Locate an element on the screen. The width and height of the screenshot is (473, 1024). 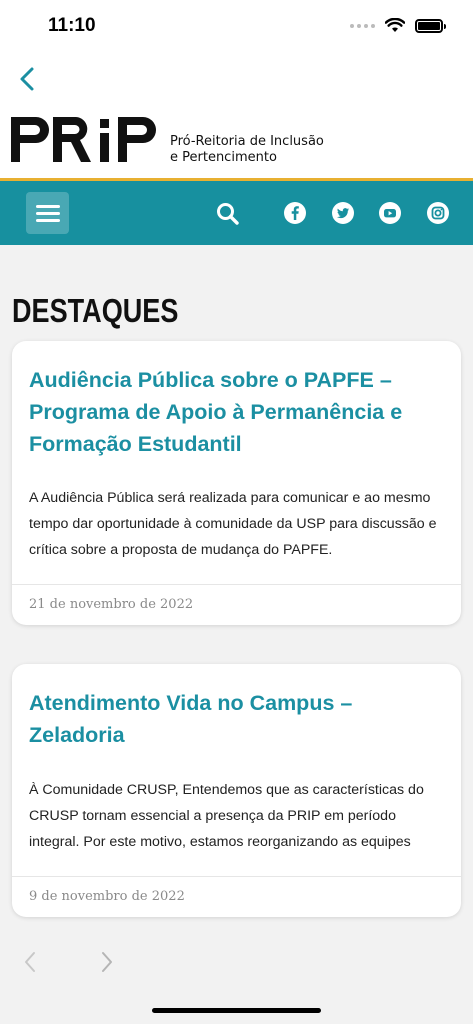
navbar is located at coordinates (236, 213).